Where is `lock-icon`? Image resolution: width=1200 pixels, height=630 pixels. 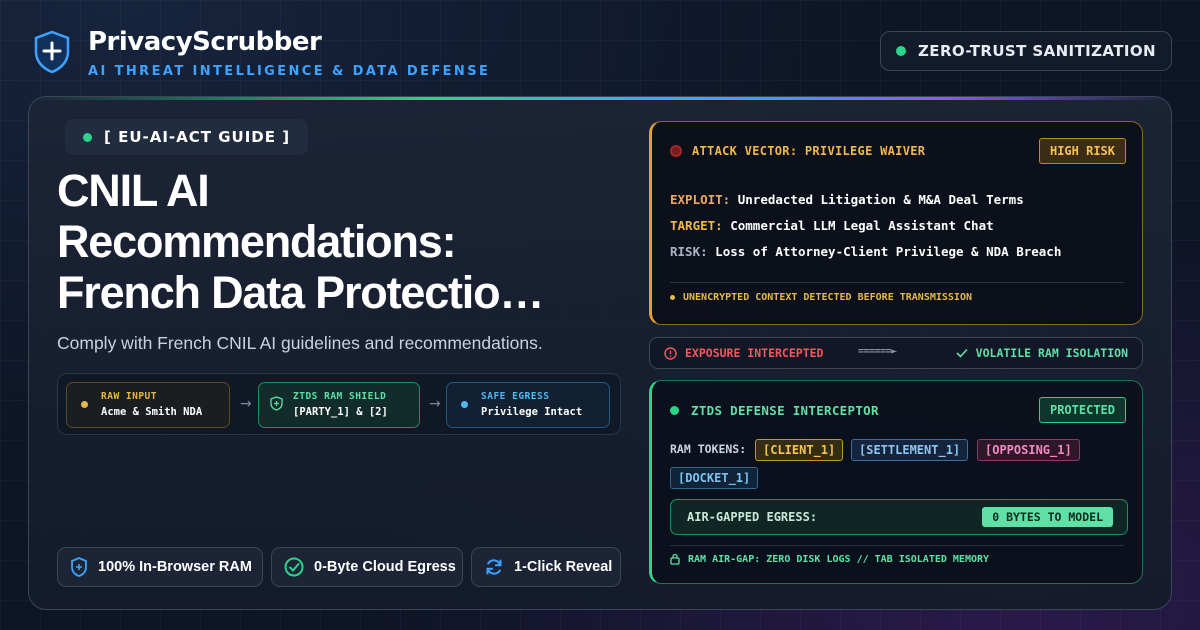 lock-icon is located at coordinates (675, 559).